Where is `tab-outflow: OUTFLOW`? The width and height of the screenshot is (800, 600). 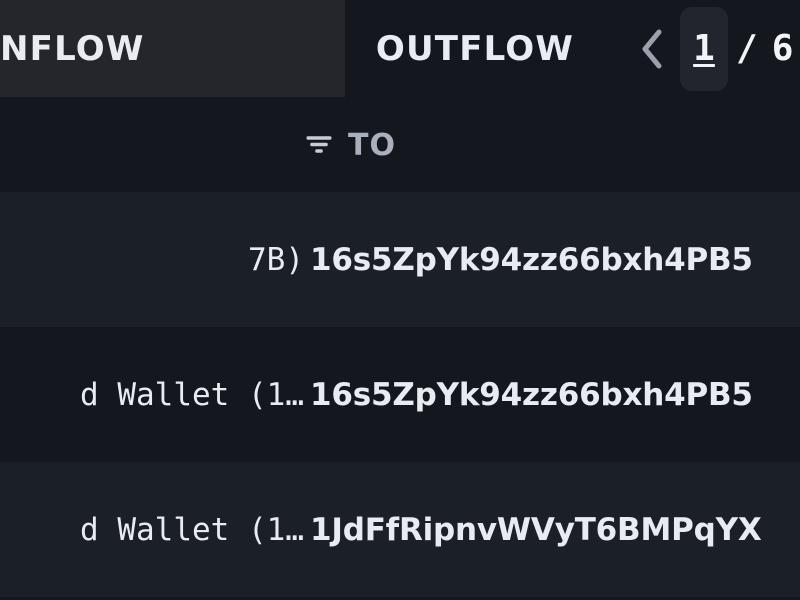 tab-outflow: OUTFLOW is located at coordinates (495, 48).